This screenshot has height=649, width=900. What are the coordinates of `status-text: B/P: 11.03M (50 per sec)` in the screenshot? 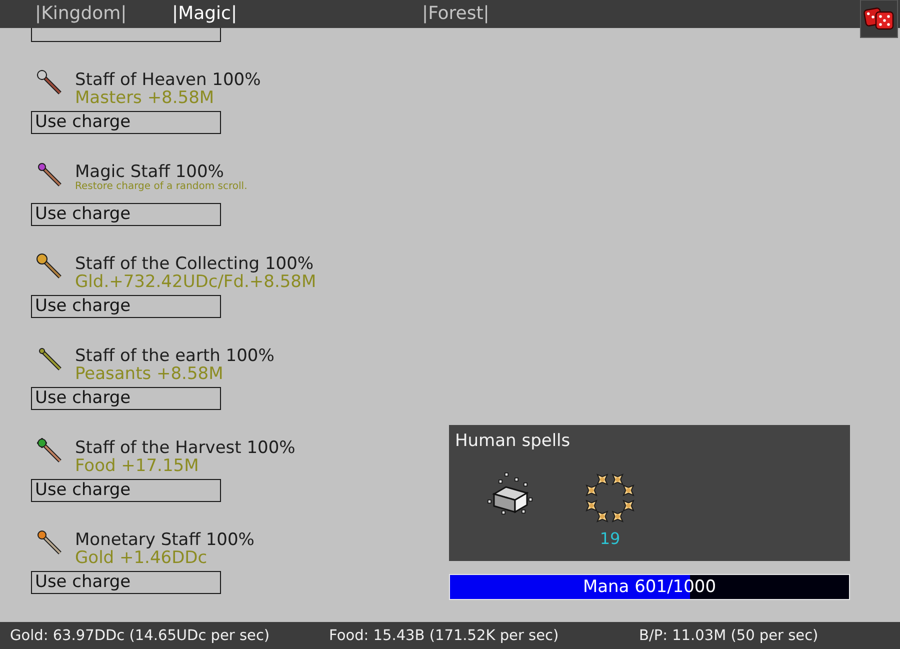 It's located at (728, 635).